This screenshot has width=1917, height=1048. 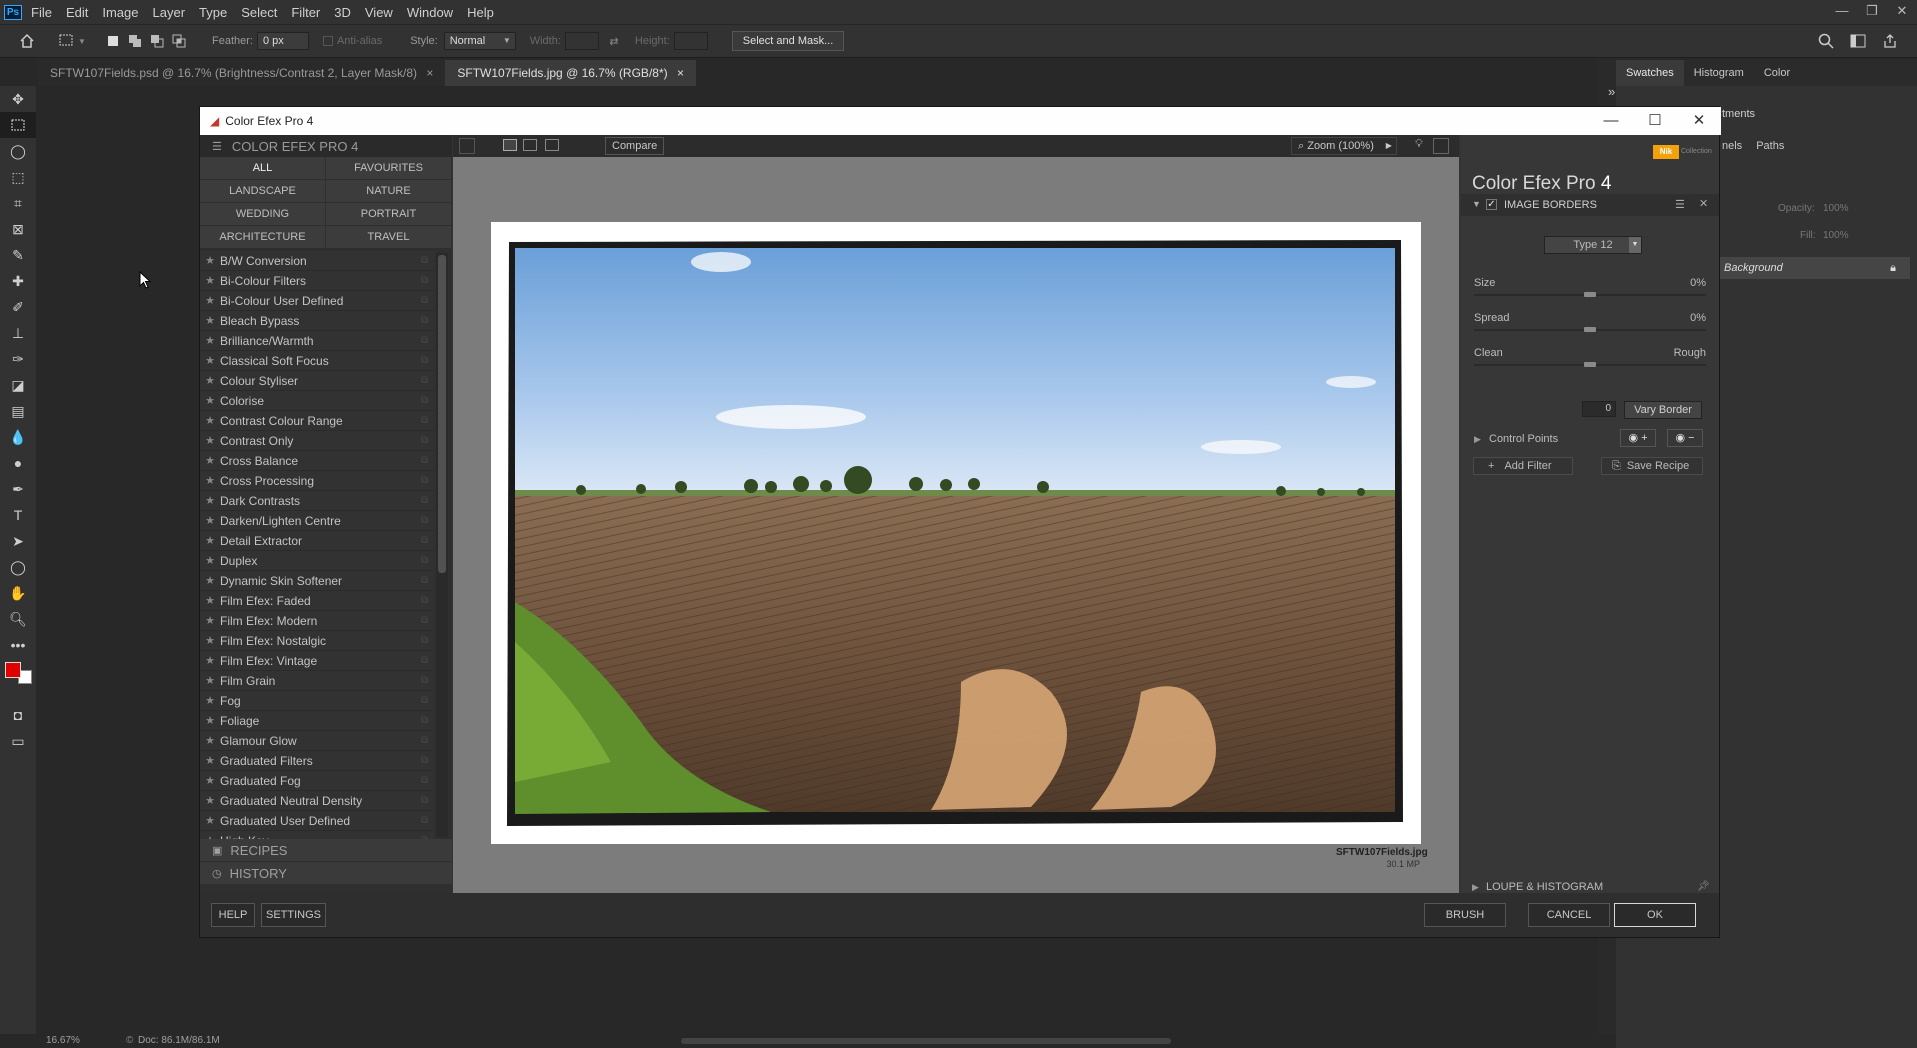 I want to click on opacity-value: 100%, so click(x=1836, y=208).